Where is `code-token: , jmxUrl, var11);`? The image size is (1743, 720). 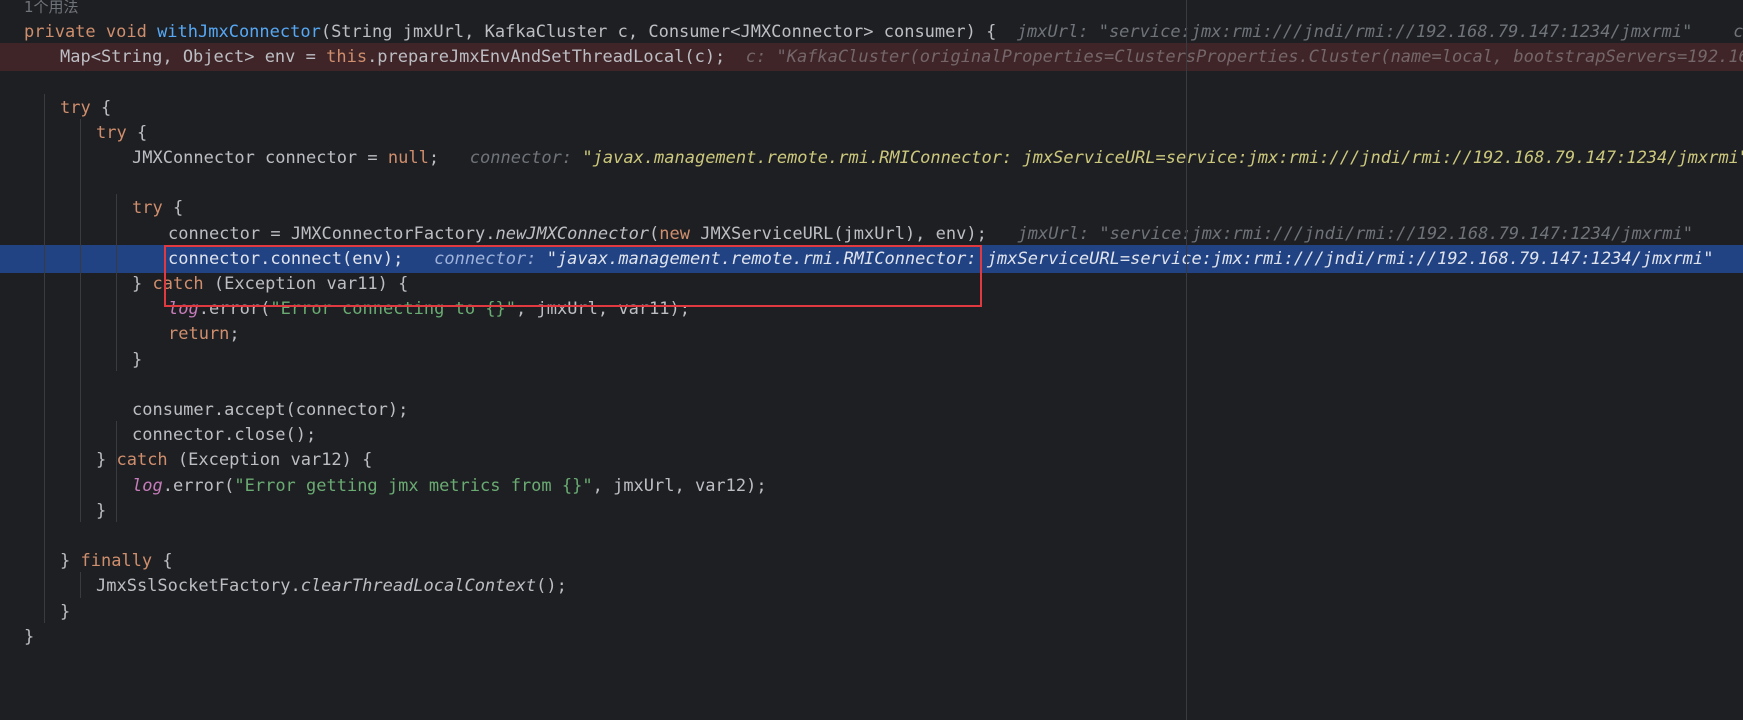
code-token: , jmxUrl, var11); is located at coordinates (603, 309).